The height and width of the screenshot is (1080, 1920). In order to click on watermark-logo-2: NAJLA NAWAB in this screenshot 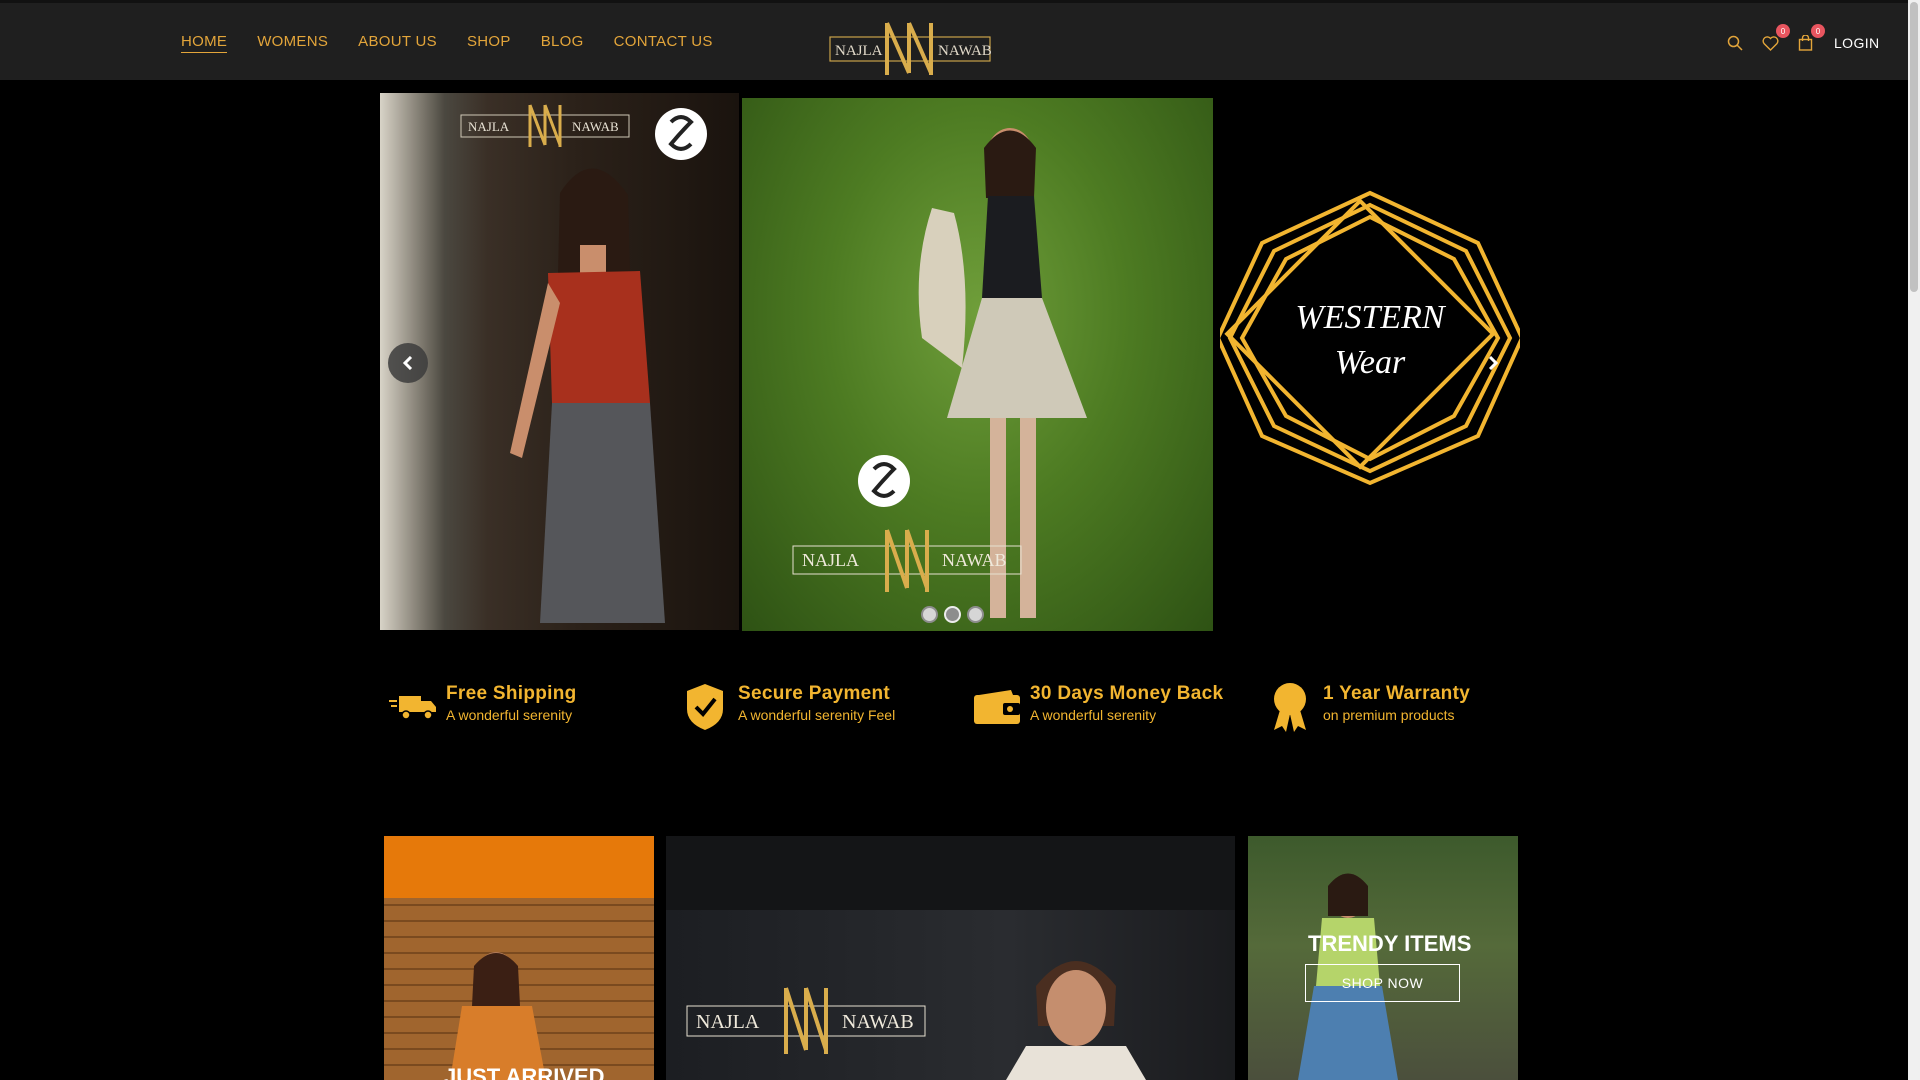, I will do `click(907, 560)`.